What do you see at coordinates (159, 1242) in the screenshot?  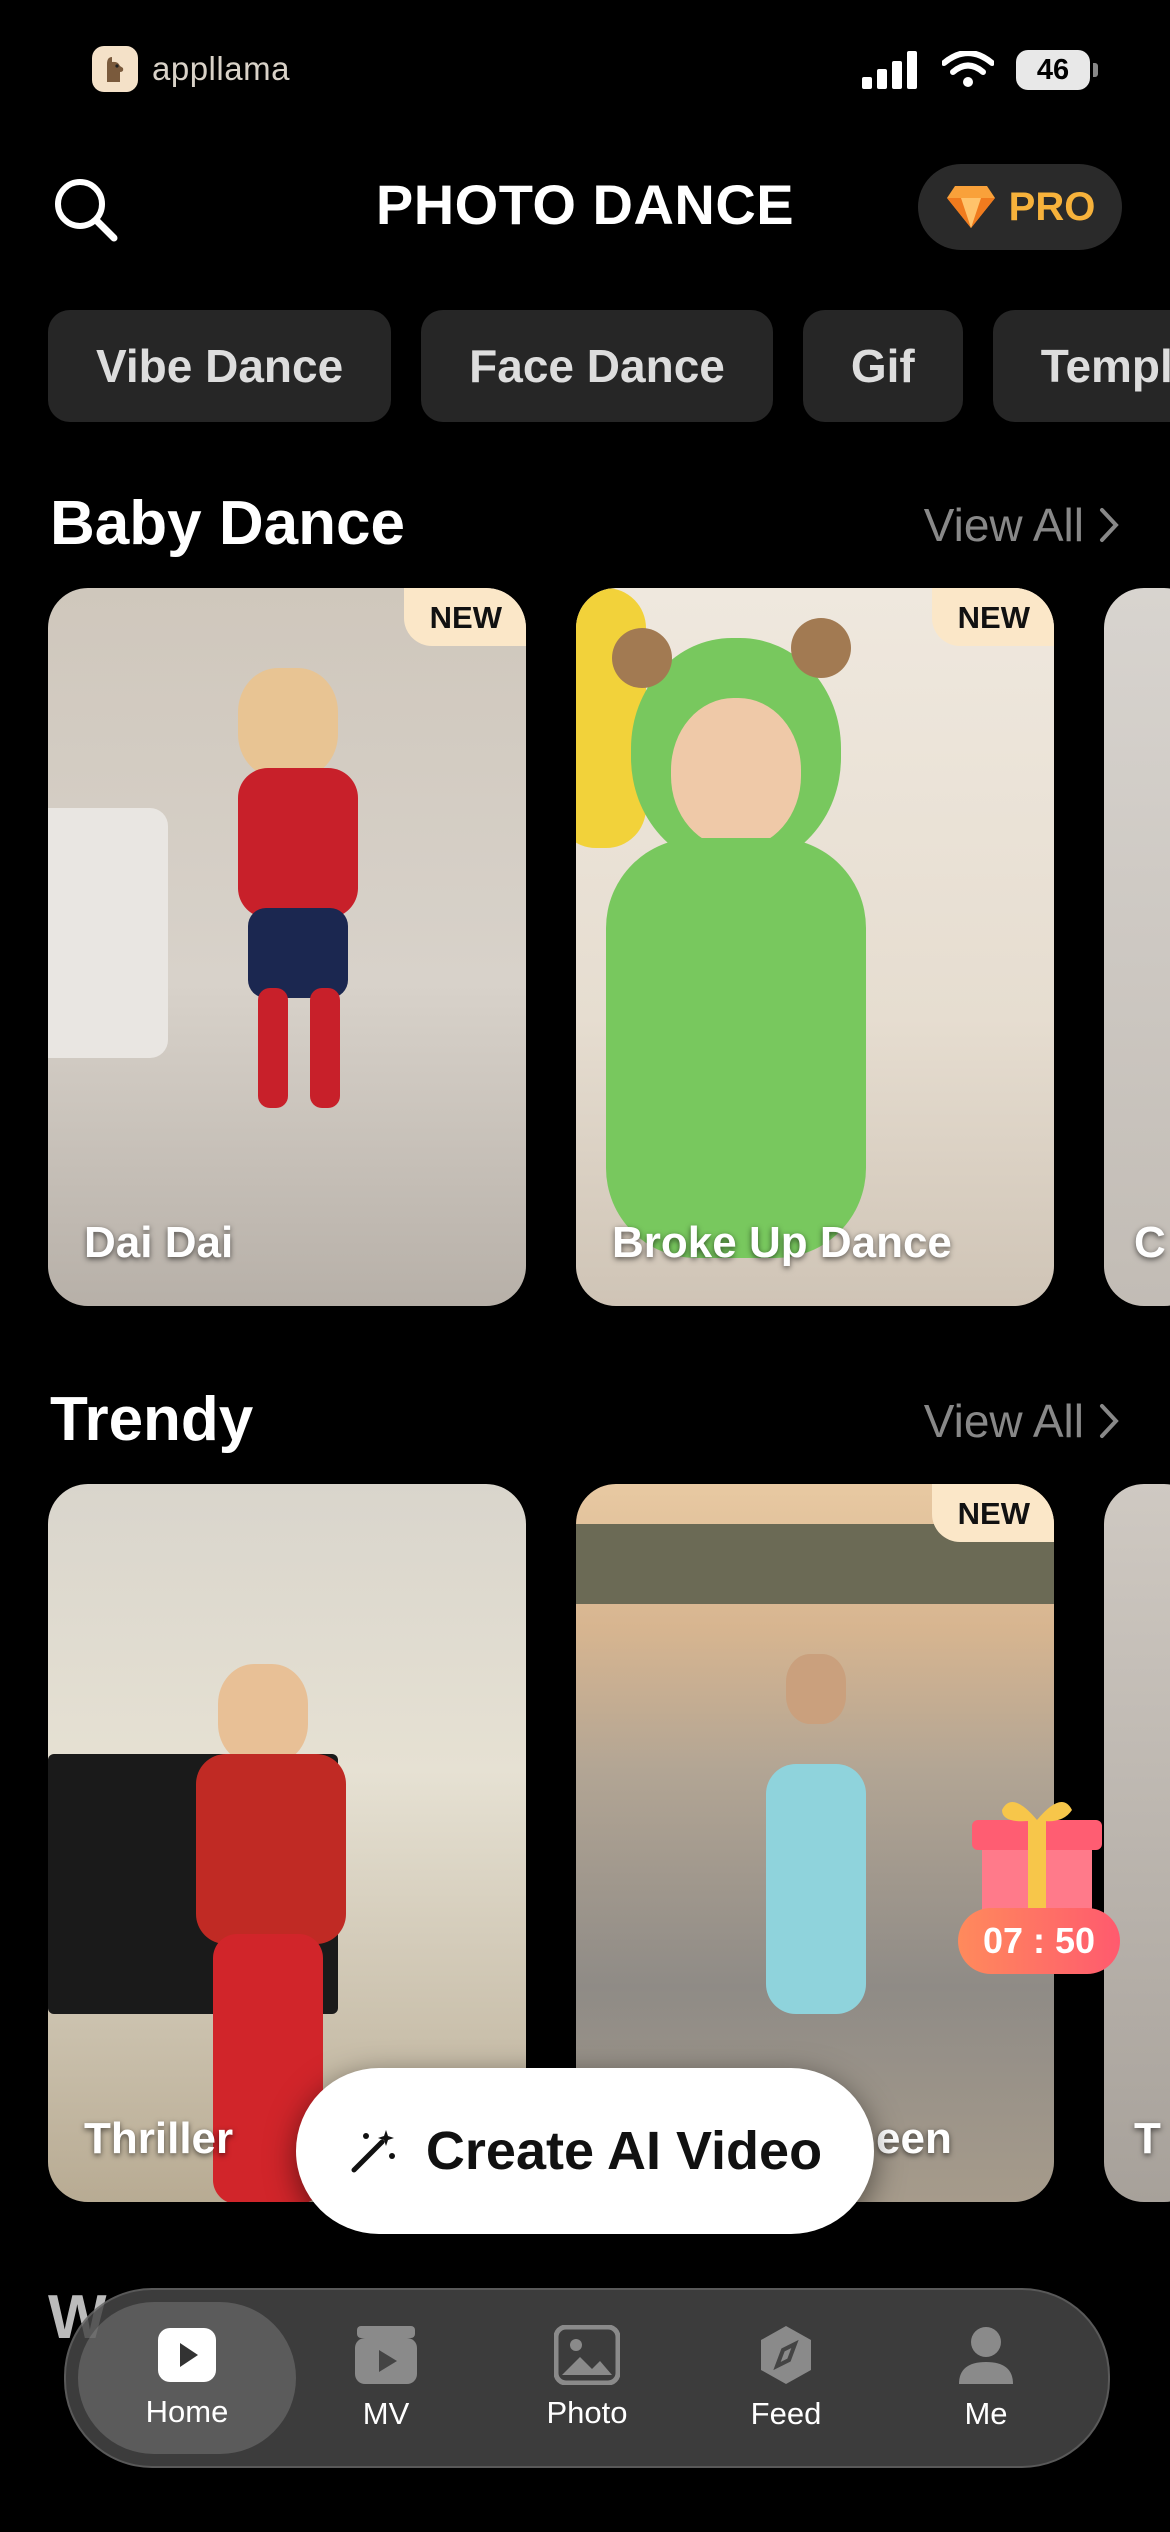 I see `card-label: Dai Dai` at bounding box center [159, 1242].